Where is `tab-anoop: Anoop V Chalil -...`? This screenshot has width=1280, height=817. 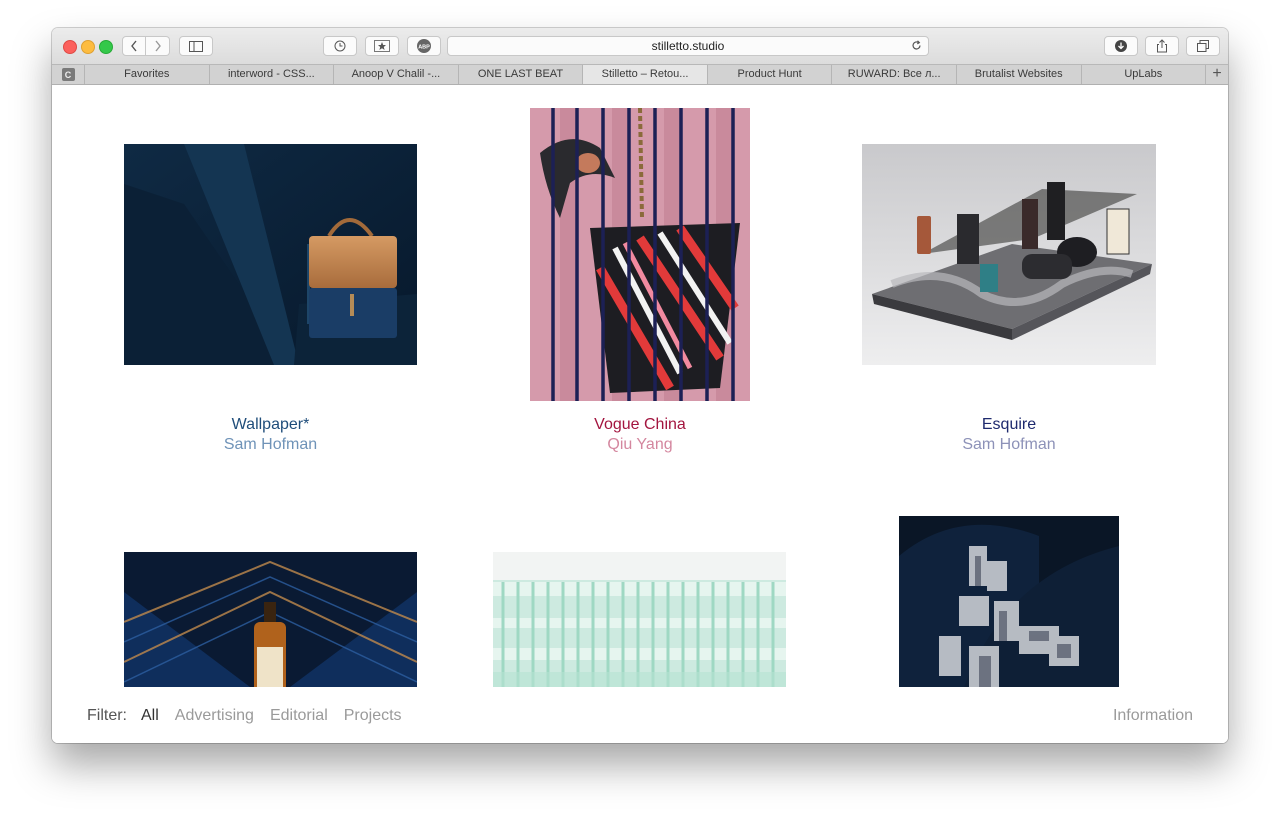 tab-anoop: Anoop V Chalil -... is located at coordinates (396, 74).